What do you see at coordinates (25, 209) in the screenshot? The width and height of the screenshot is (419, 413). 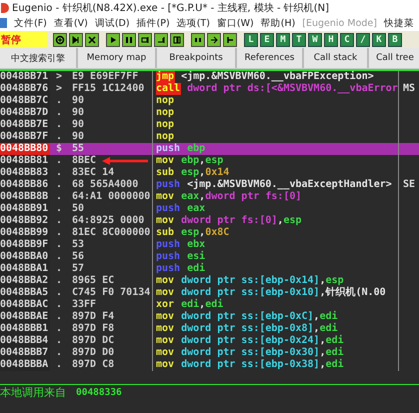 I see `address-cell: 0048BB91` at bounding box center [25, 209].